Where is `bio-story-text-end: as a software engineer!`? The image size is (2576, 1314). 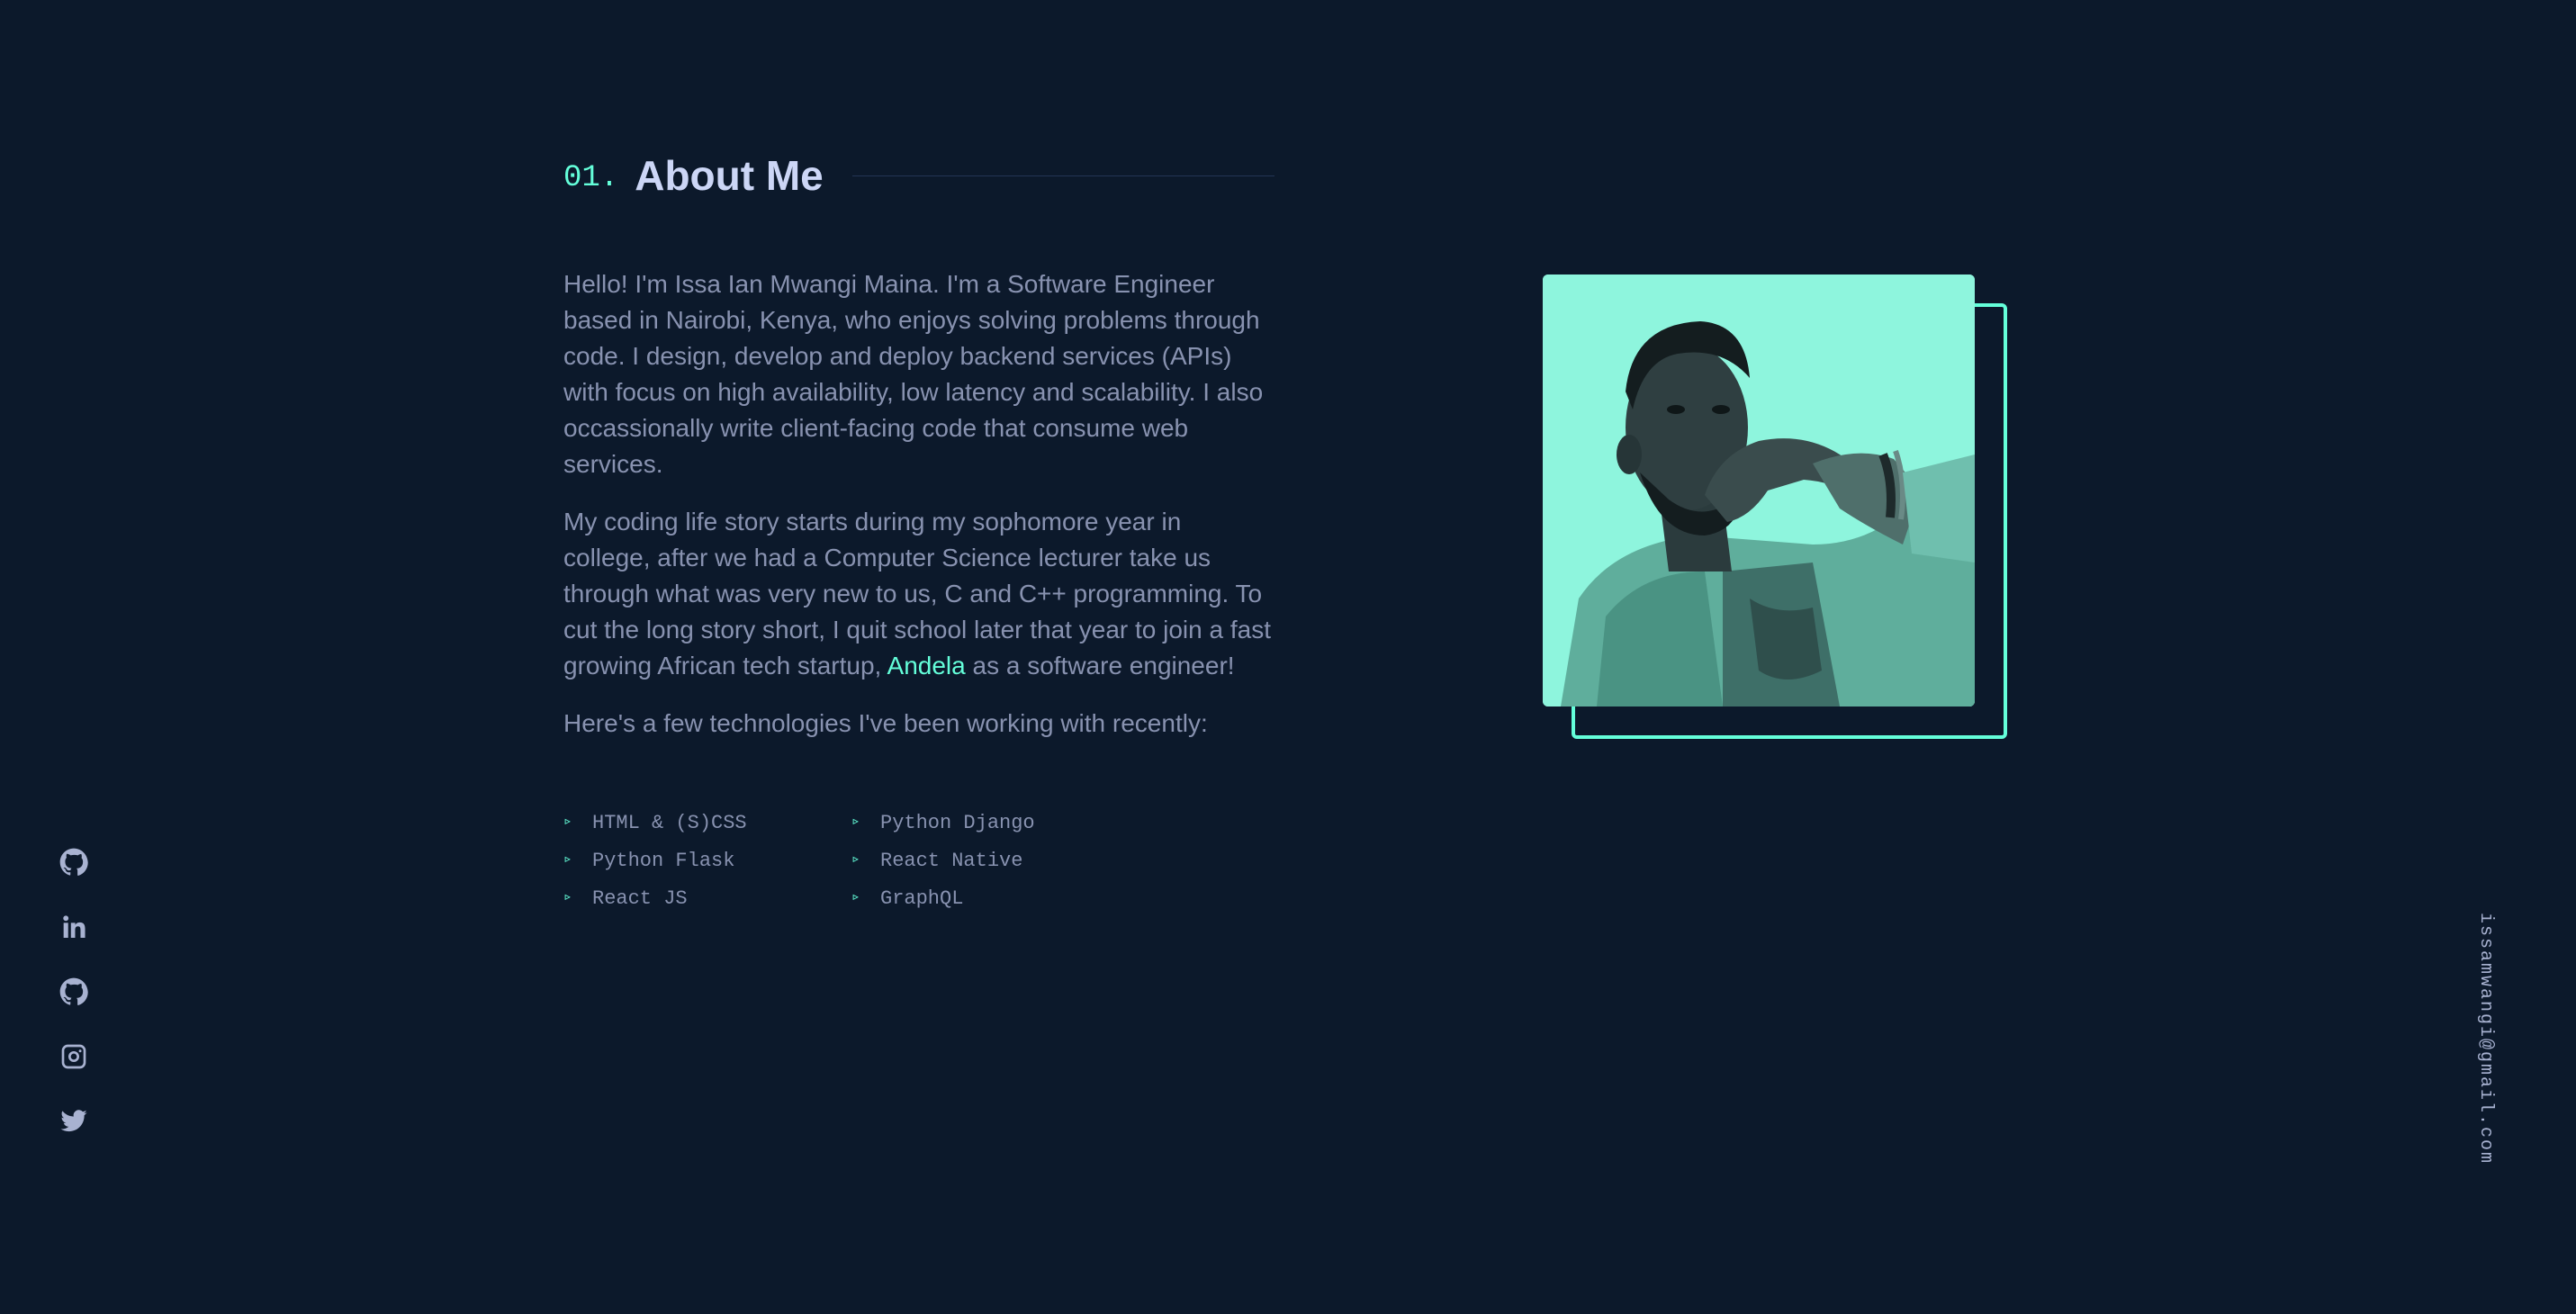 bio-story-text-end: as a software engineer! is located at coordinates (1100, 666).